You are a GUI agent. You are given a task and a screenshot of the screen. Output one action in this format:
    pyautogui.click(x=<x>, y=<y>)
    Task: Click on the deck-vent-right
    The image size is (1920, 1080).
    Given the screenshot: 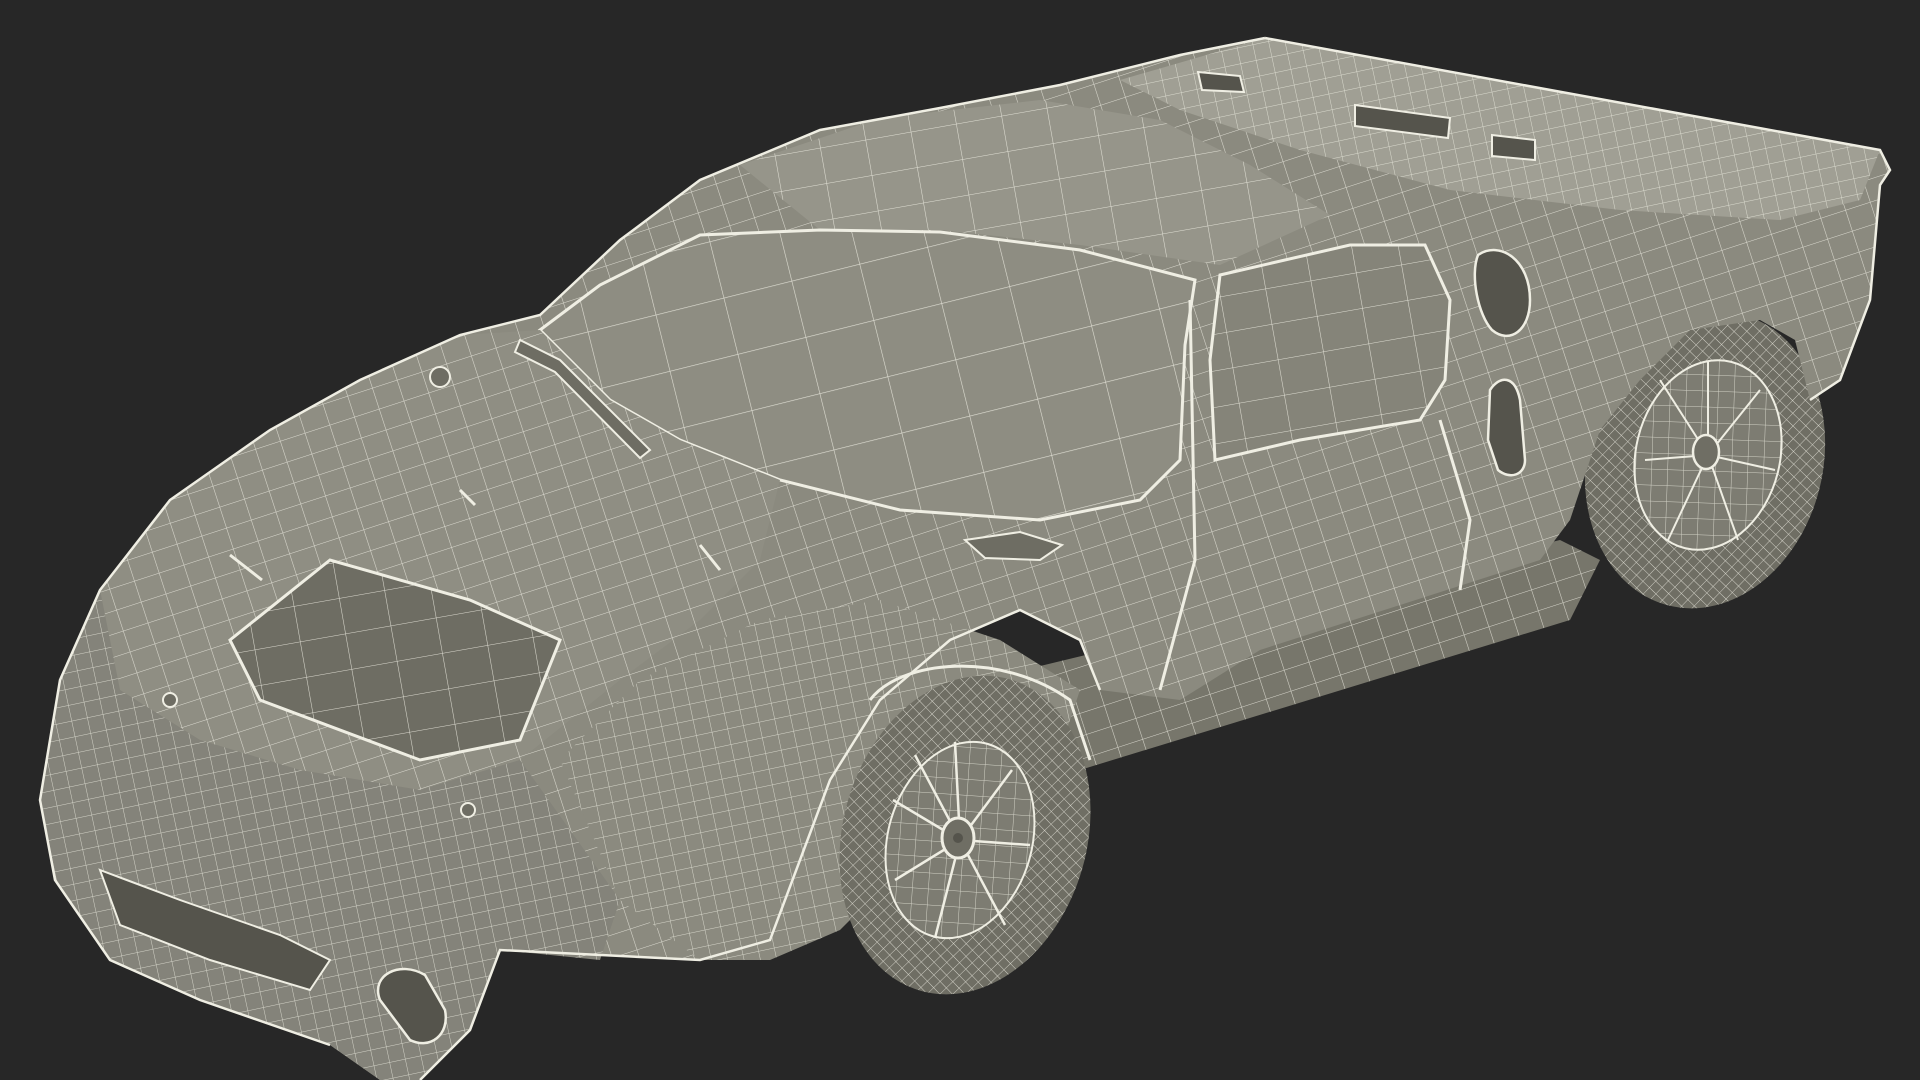 What is the action you would take?
    pyautogui.click(x=1513, y=147)
    